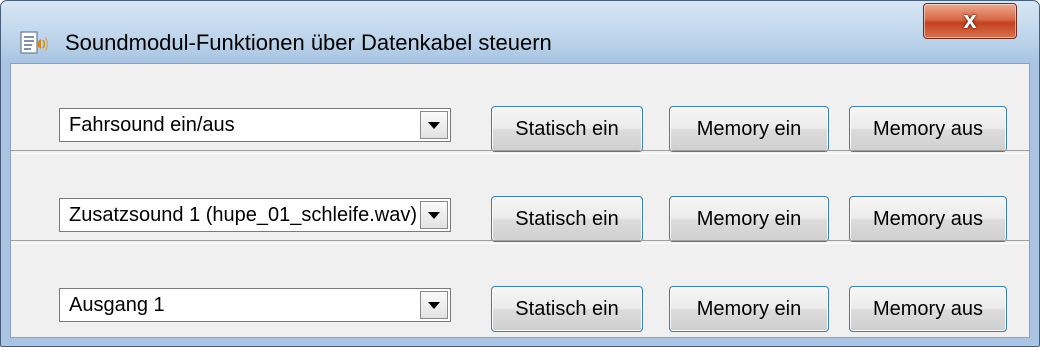  I want to click on function-select-value: Fahrsound ein/aus, so click(152, 125).